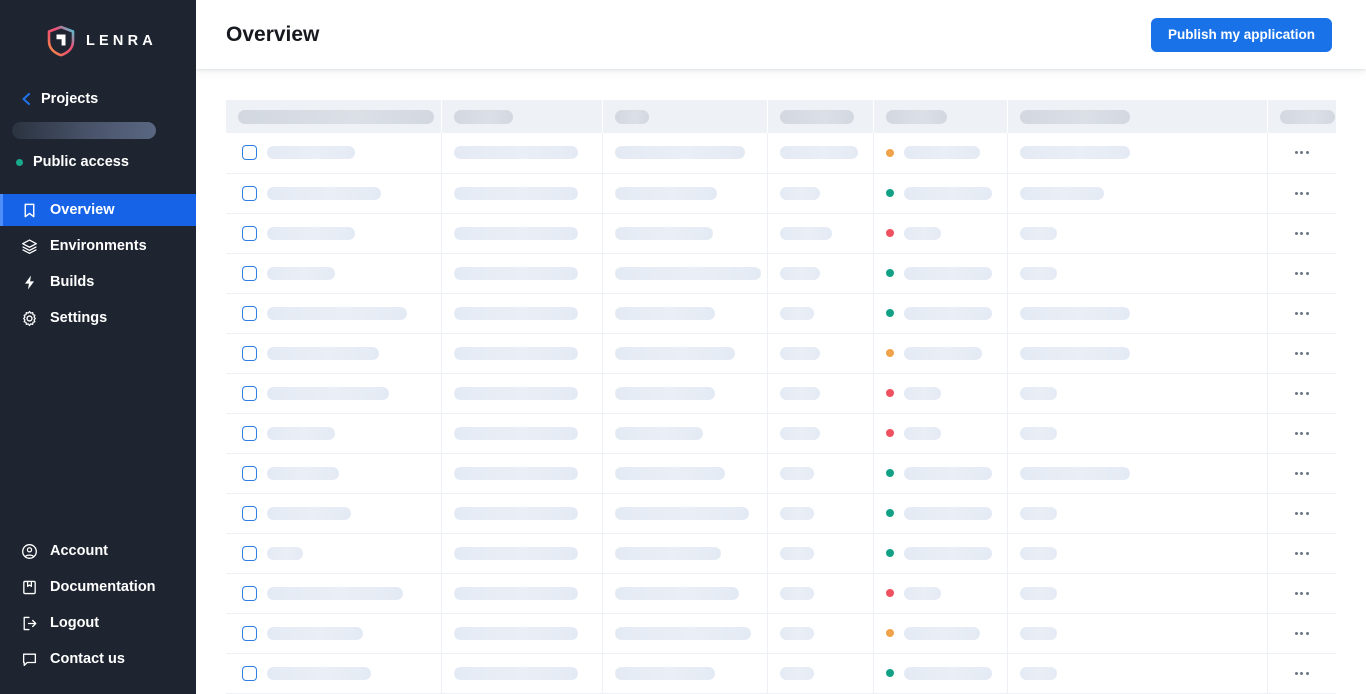  What do you see at coordinates (820, 193) in the screenshot?
I see `cell-four` at bounding box center [820, 193].